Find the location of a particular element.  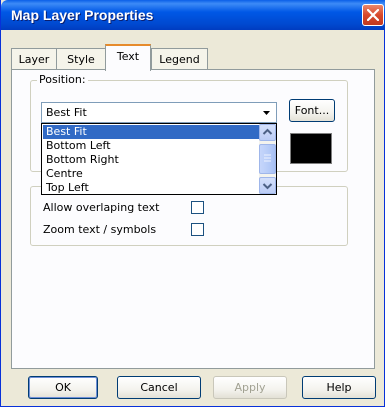

window-title: Map Layer Properties is located at coordinates (82, 15).